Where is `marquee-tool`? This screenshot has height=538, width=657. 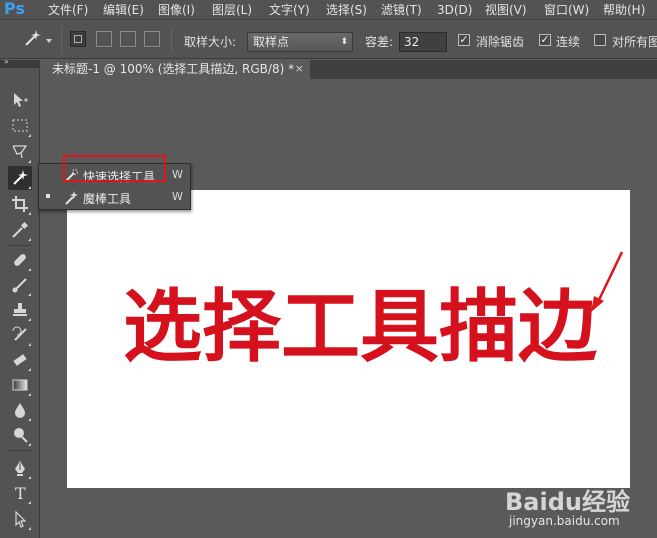 marquee-tool is located at coordinates (20, 126).